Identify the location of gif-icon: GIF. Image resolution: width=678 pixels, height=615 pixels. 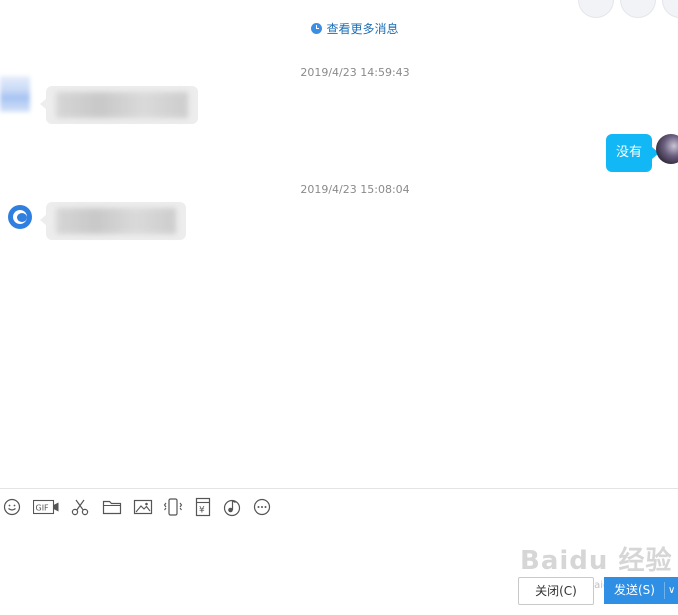
(46, 507).